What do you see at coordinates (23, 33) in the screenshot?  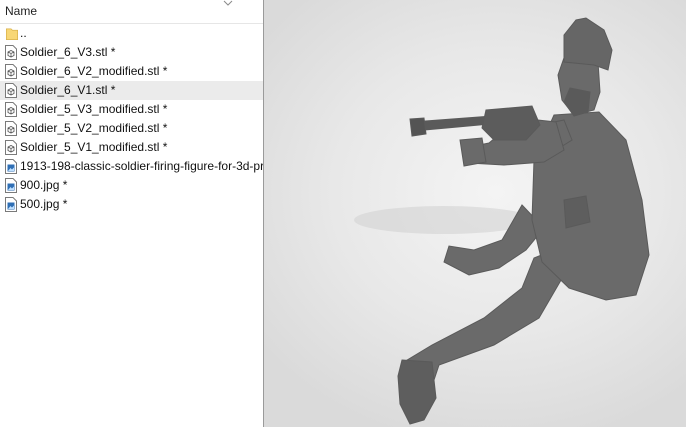 I see `file-name: ..` at bounding box center [23, 33].